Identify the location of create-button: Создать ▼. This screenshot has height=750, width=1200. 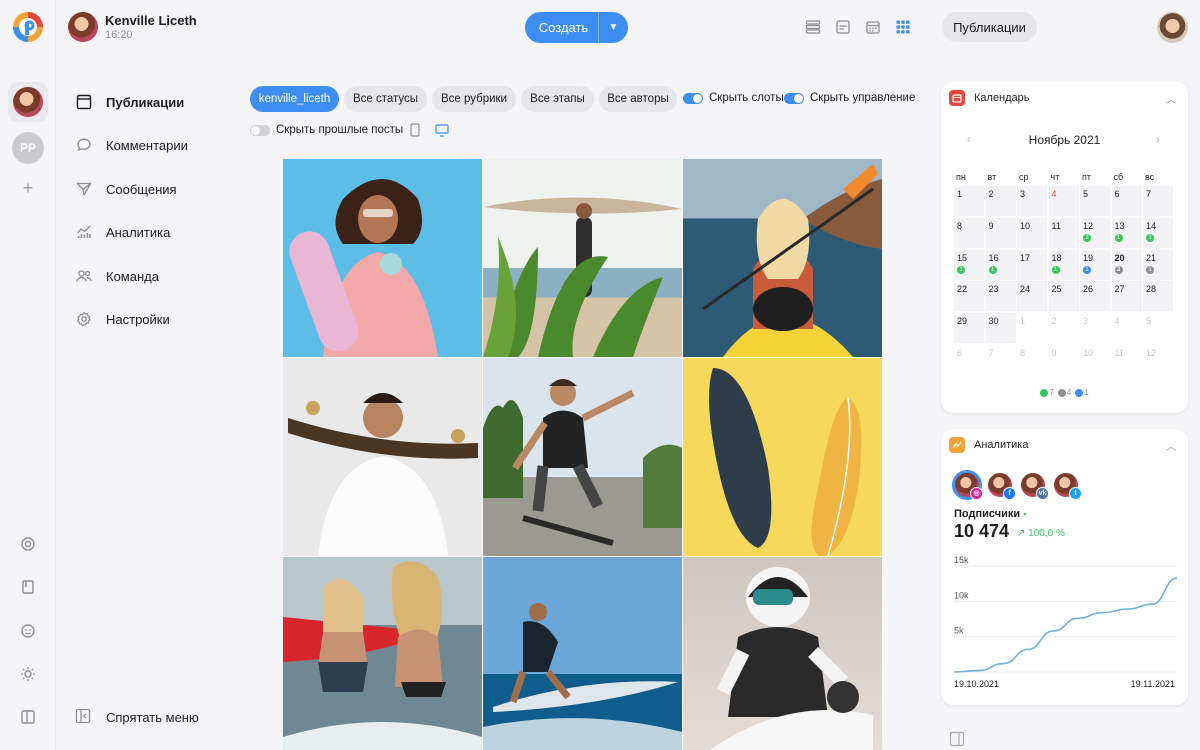
(576, 27).